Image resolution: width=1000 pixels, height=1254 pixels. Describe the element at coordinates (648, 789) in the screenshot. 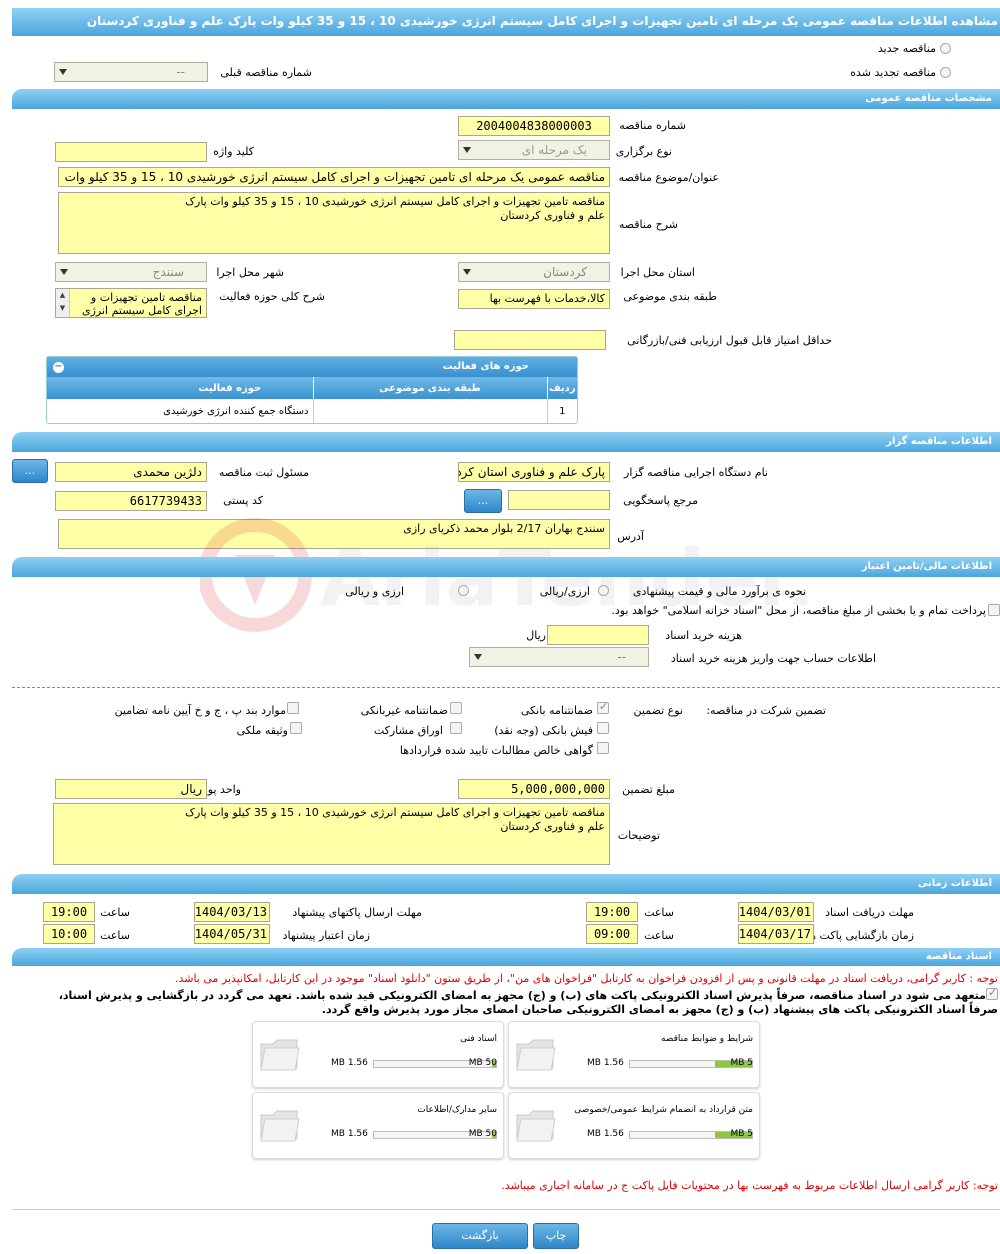

I see `guarantee-amount-label: مبلغ تضمین` at that location.